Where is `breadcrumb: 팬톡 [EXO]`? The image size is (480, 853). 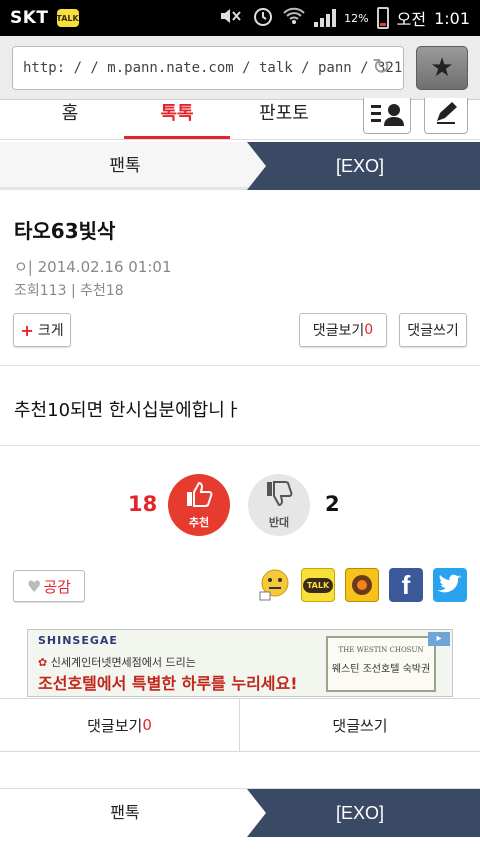 breadcrumb: 팬톡 [EXO] is located at coordinates (240, 166).